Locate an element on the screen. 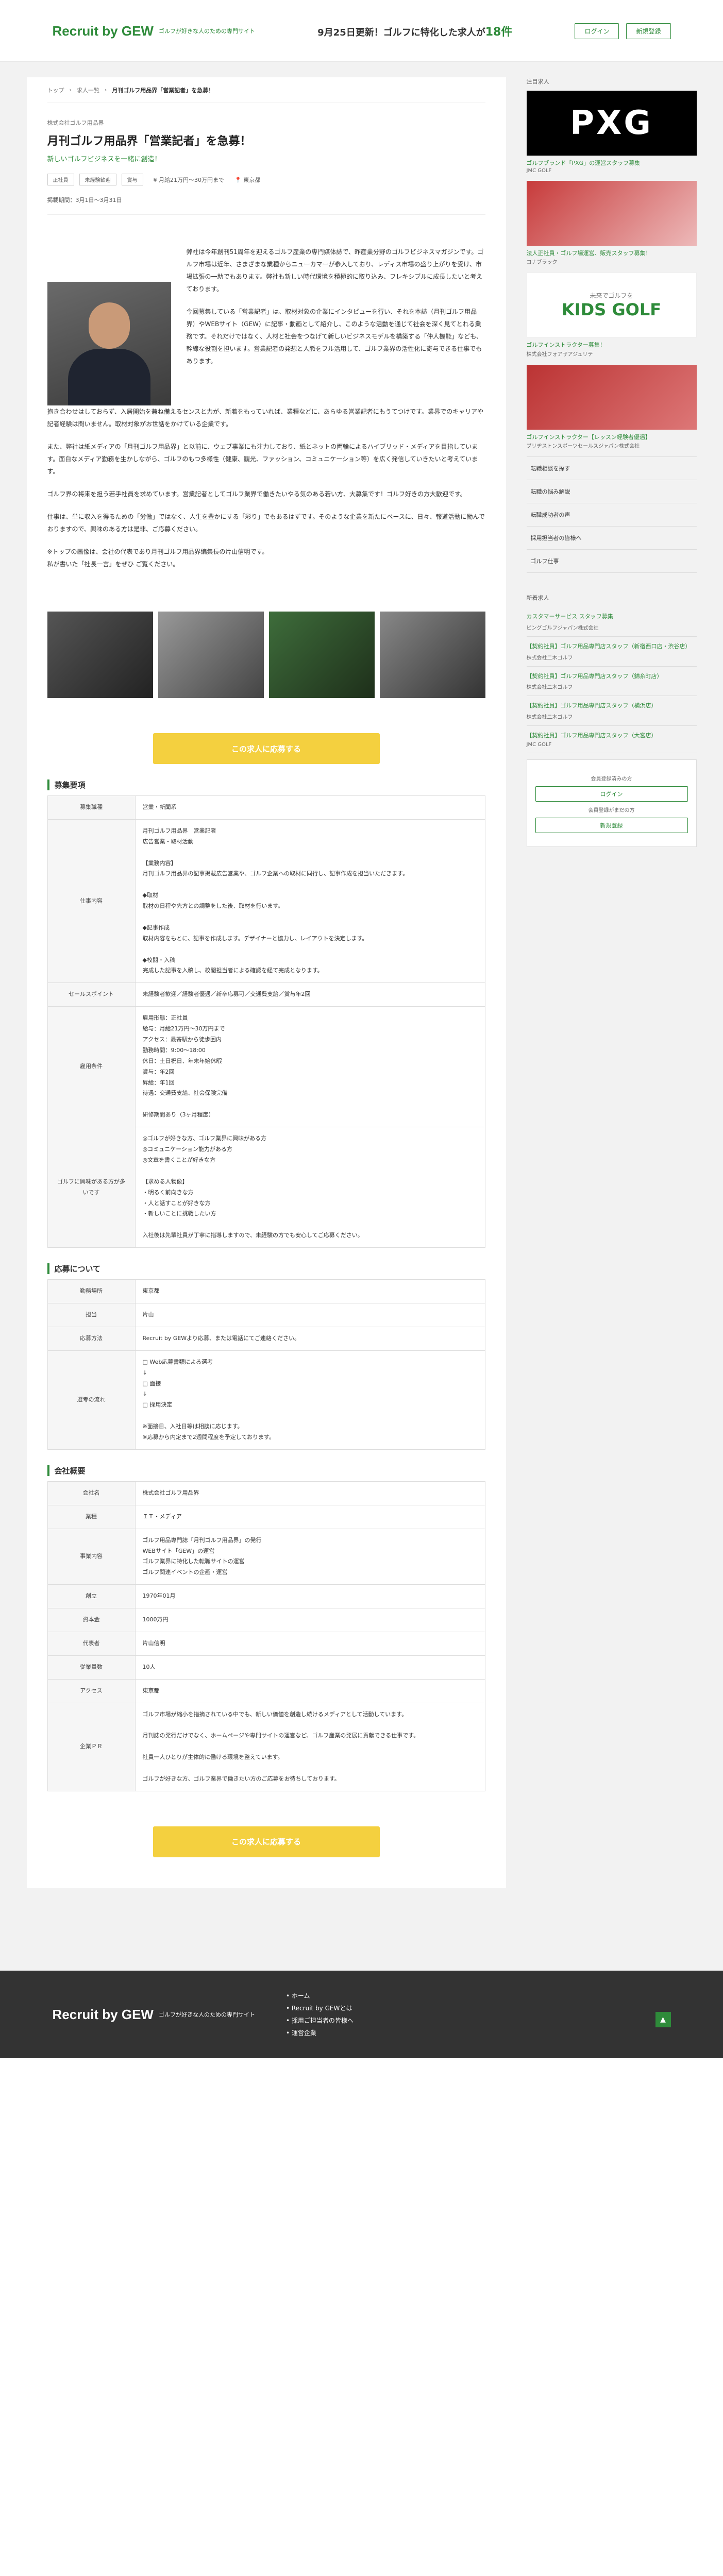 The height and width of the screenshot is (2576, 723). section-title-requirements: 募集要項 is located at coordinates (266, 785).